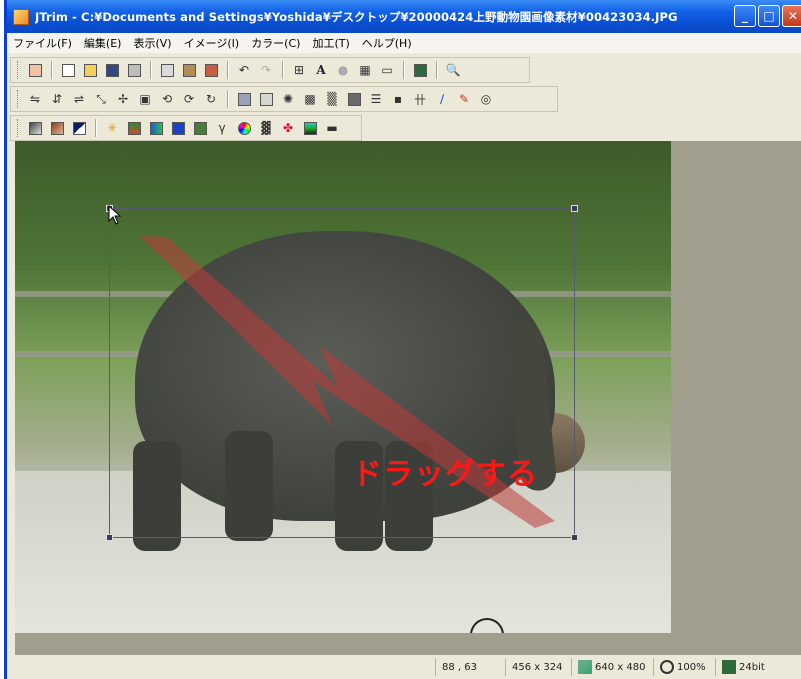 The image size is (801, 679). I want to click on rotate-right-icon: ⟳, so click(189, 99).